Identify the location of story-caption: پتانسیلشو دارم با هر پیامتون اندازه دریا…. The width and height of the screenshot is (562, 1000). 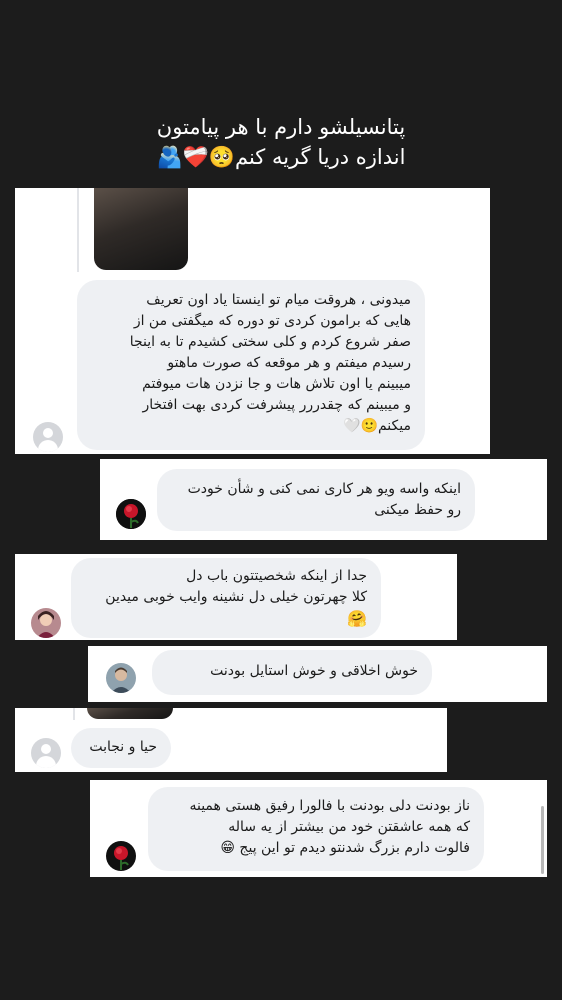
(281, 142).